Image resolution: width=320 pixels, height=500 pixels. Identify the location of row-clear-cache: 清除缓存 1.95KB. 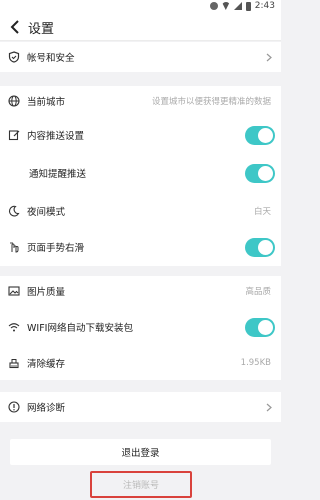
(140, 363).